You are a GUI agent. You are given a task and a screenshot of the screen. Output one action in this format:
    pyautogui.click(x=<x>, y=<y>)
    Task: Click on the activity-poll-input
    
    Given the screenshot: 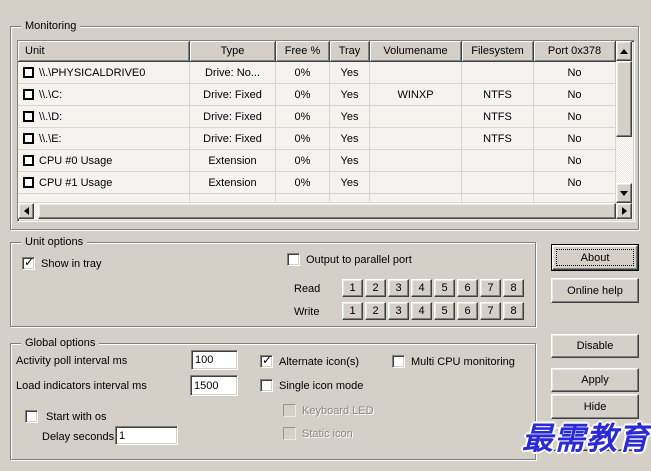 What is the action you would take?
    pyautogui.click(x=214, y=360)
    